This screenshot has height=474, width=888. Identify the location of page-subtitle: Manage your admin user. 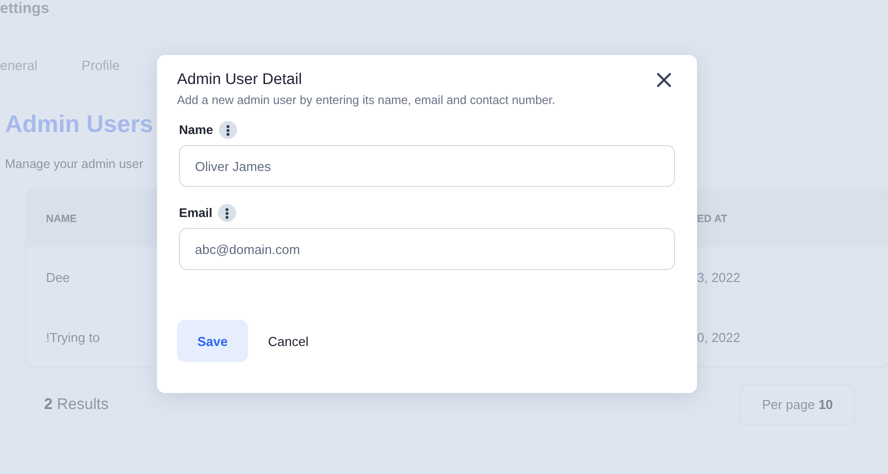
(74, 164).